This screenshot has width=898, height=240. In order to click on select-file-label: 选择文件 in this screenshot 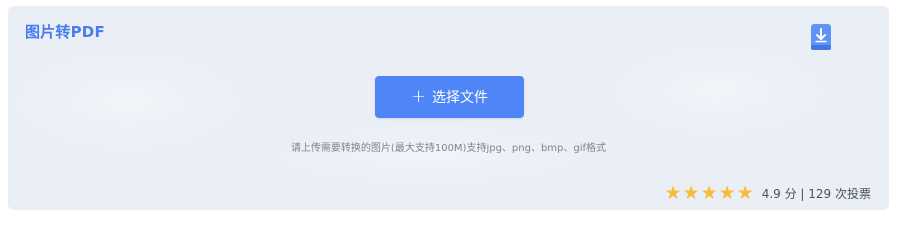, I will do `click(460, 98)`.